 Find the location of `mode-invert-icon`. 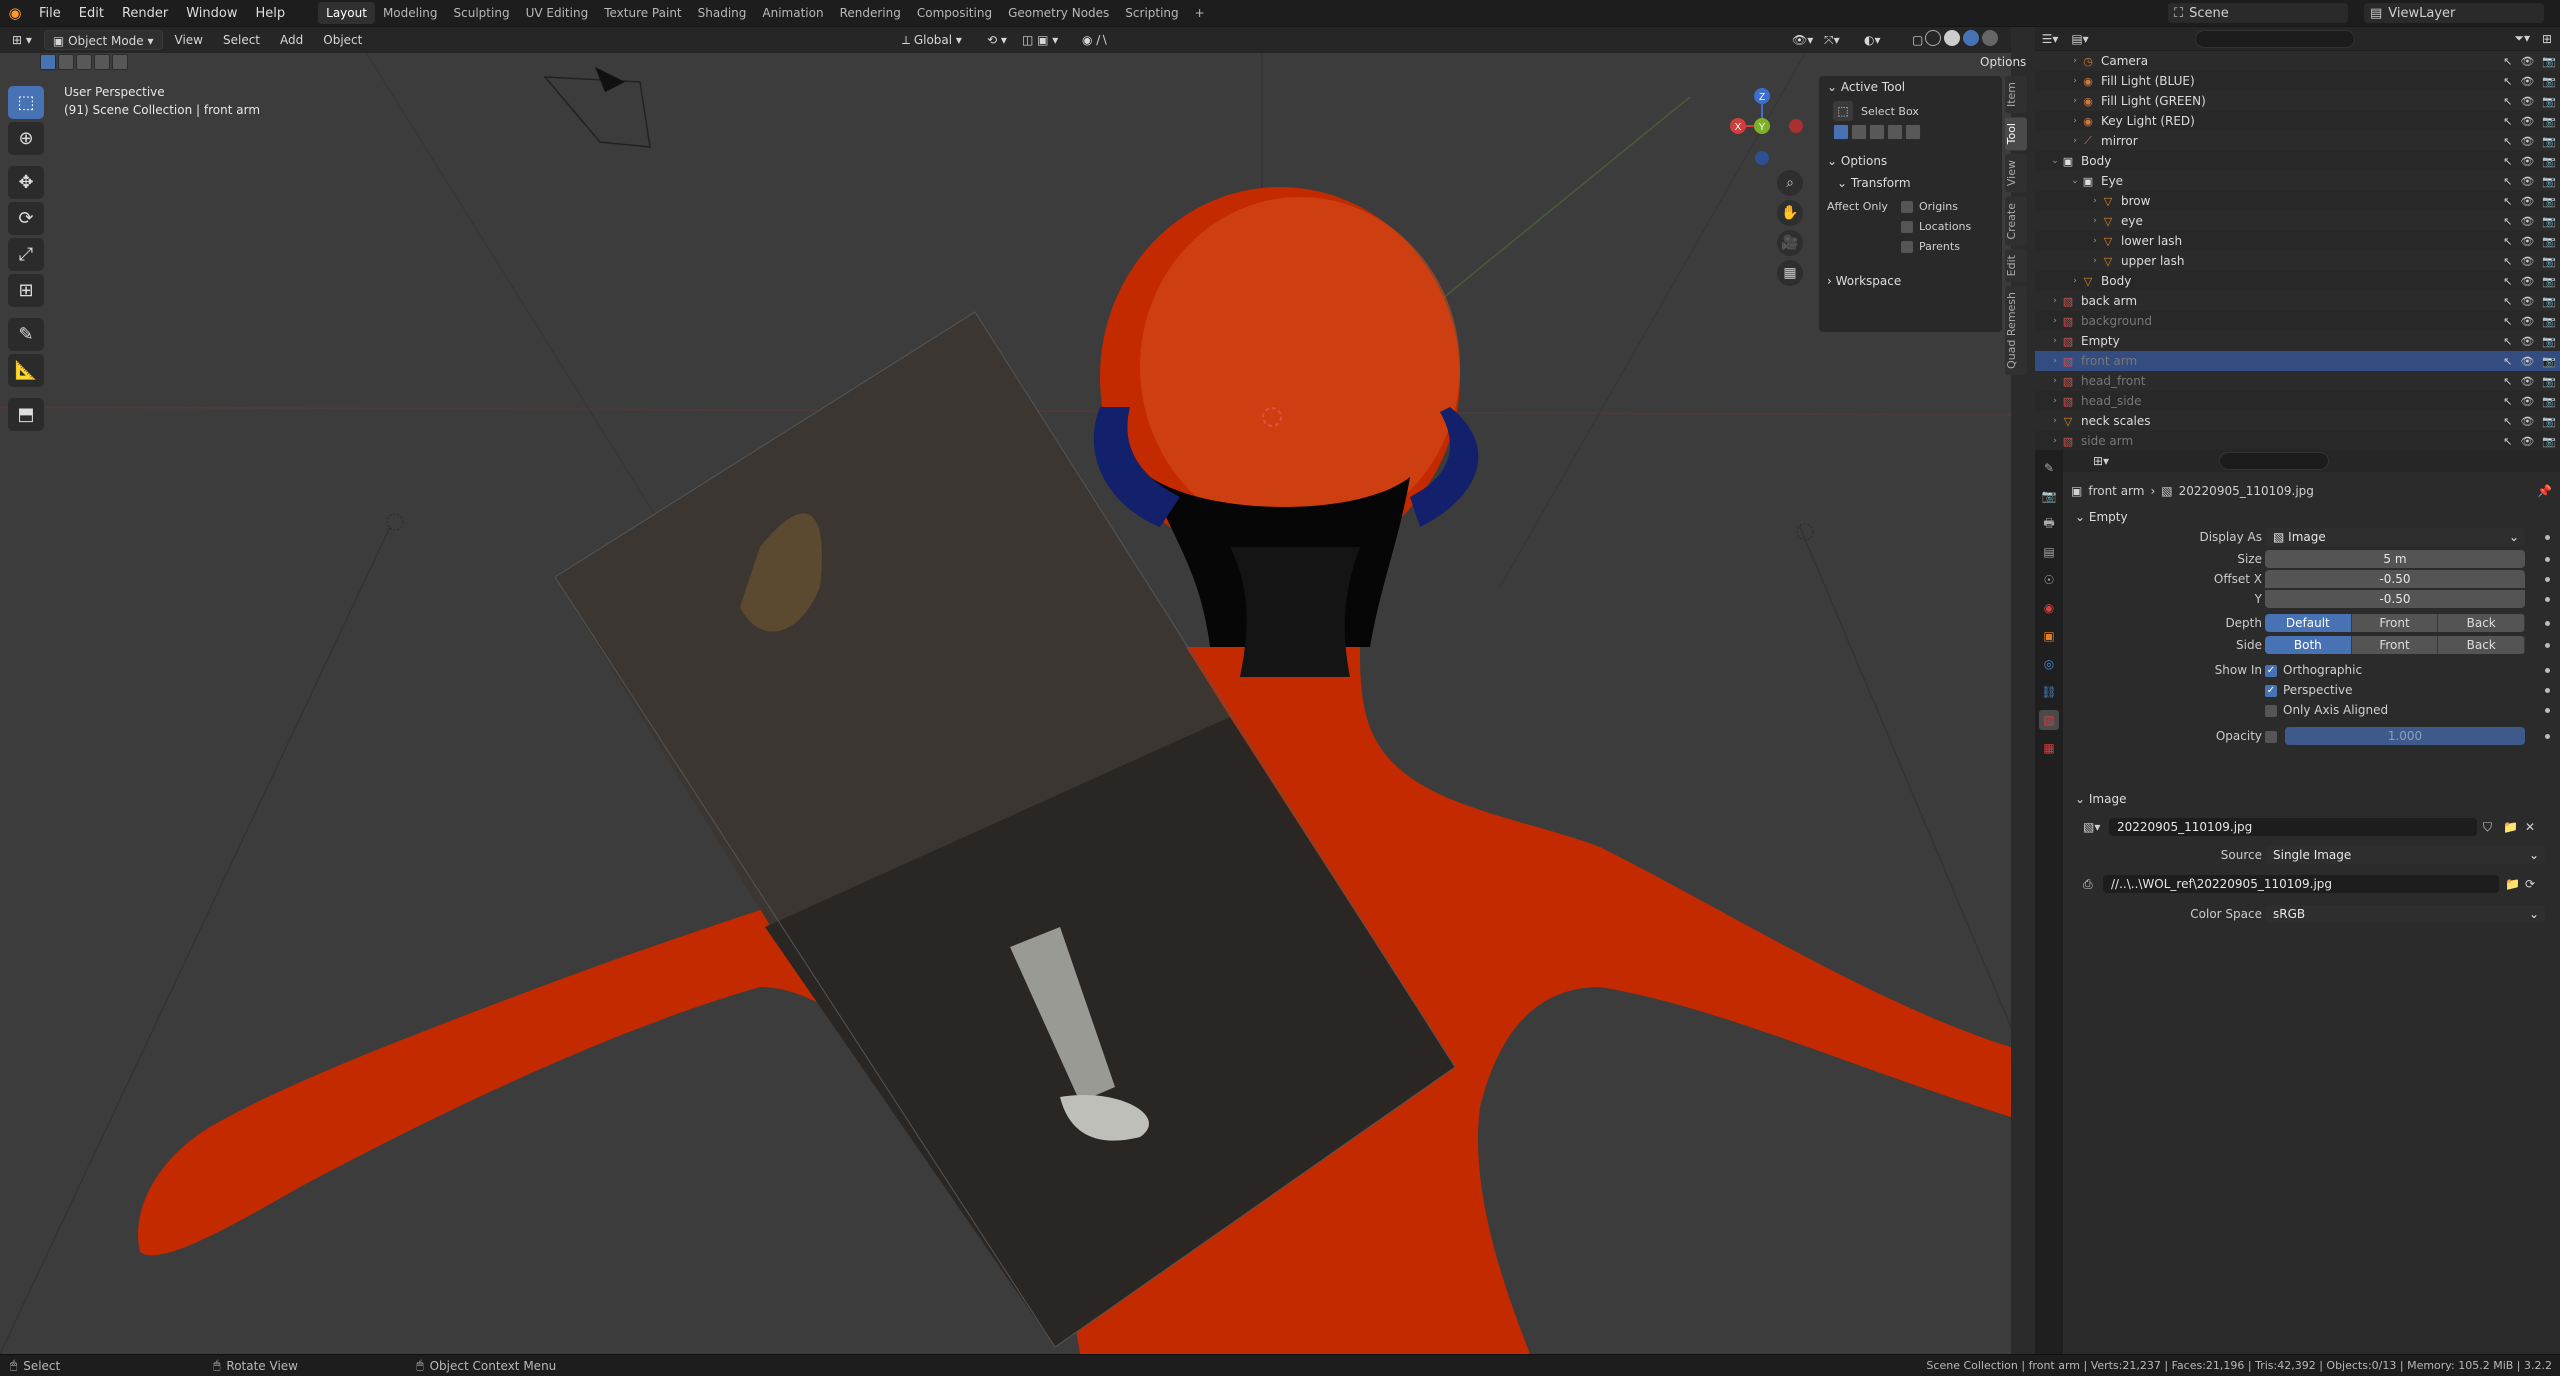

mode-invert-icon is located at coordinates (1895, 132).